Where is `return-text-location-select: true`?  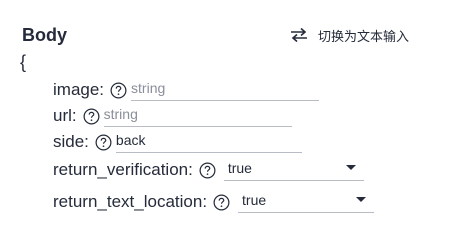
return-text-location-select: true is located at coordinates (306, 200).